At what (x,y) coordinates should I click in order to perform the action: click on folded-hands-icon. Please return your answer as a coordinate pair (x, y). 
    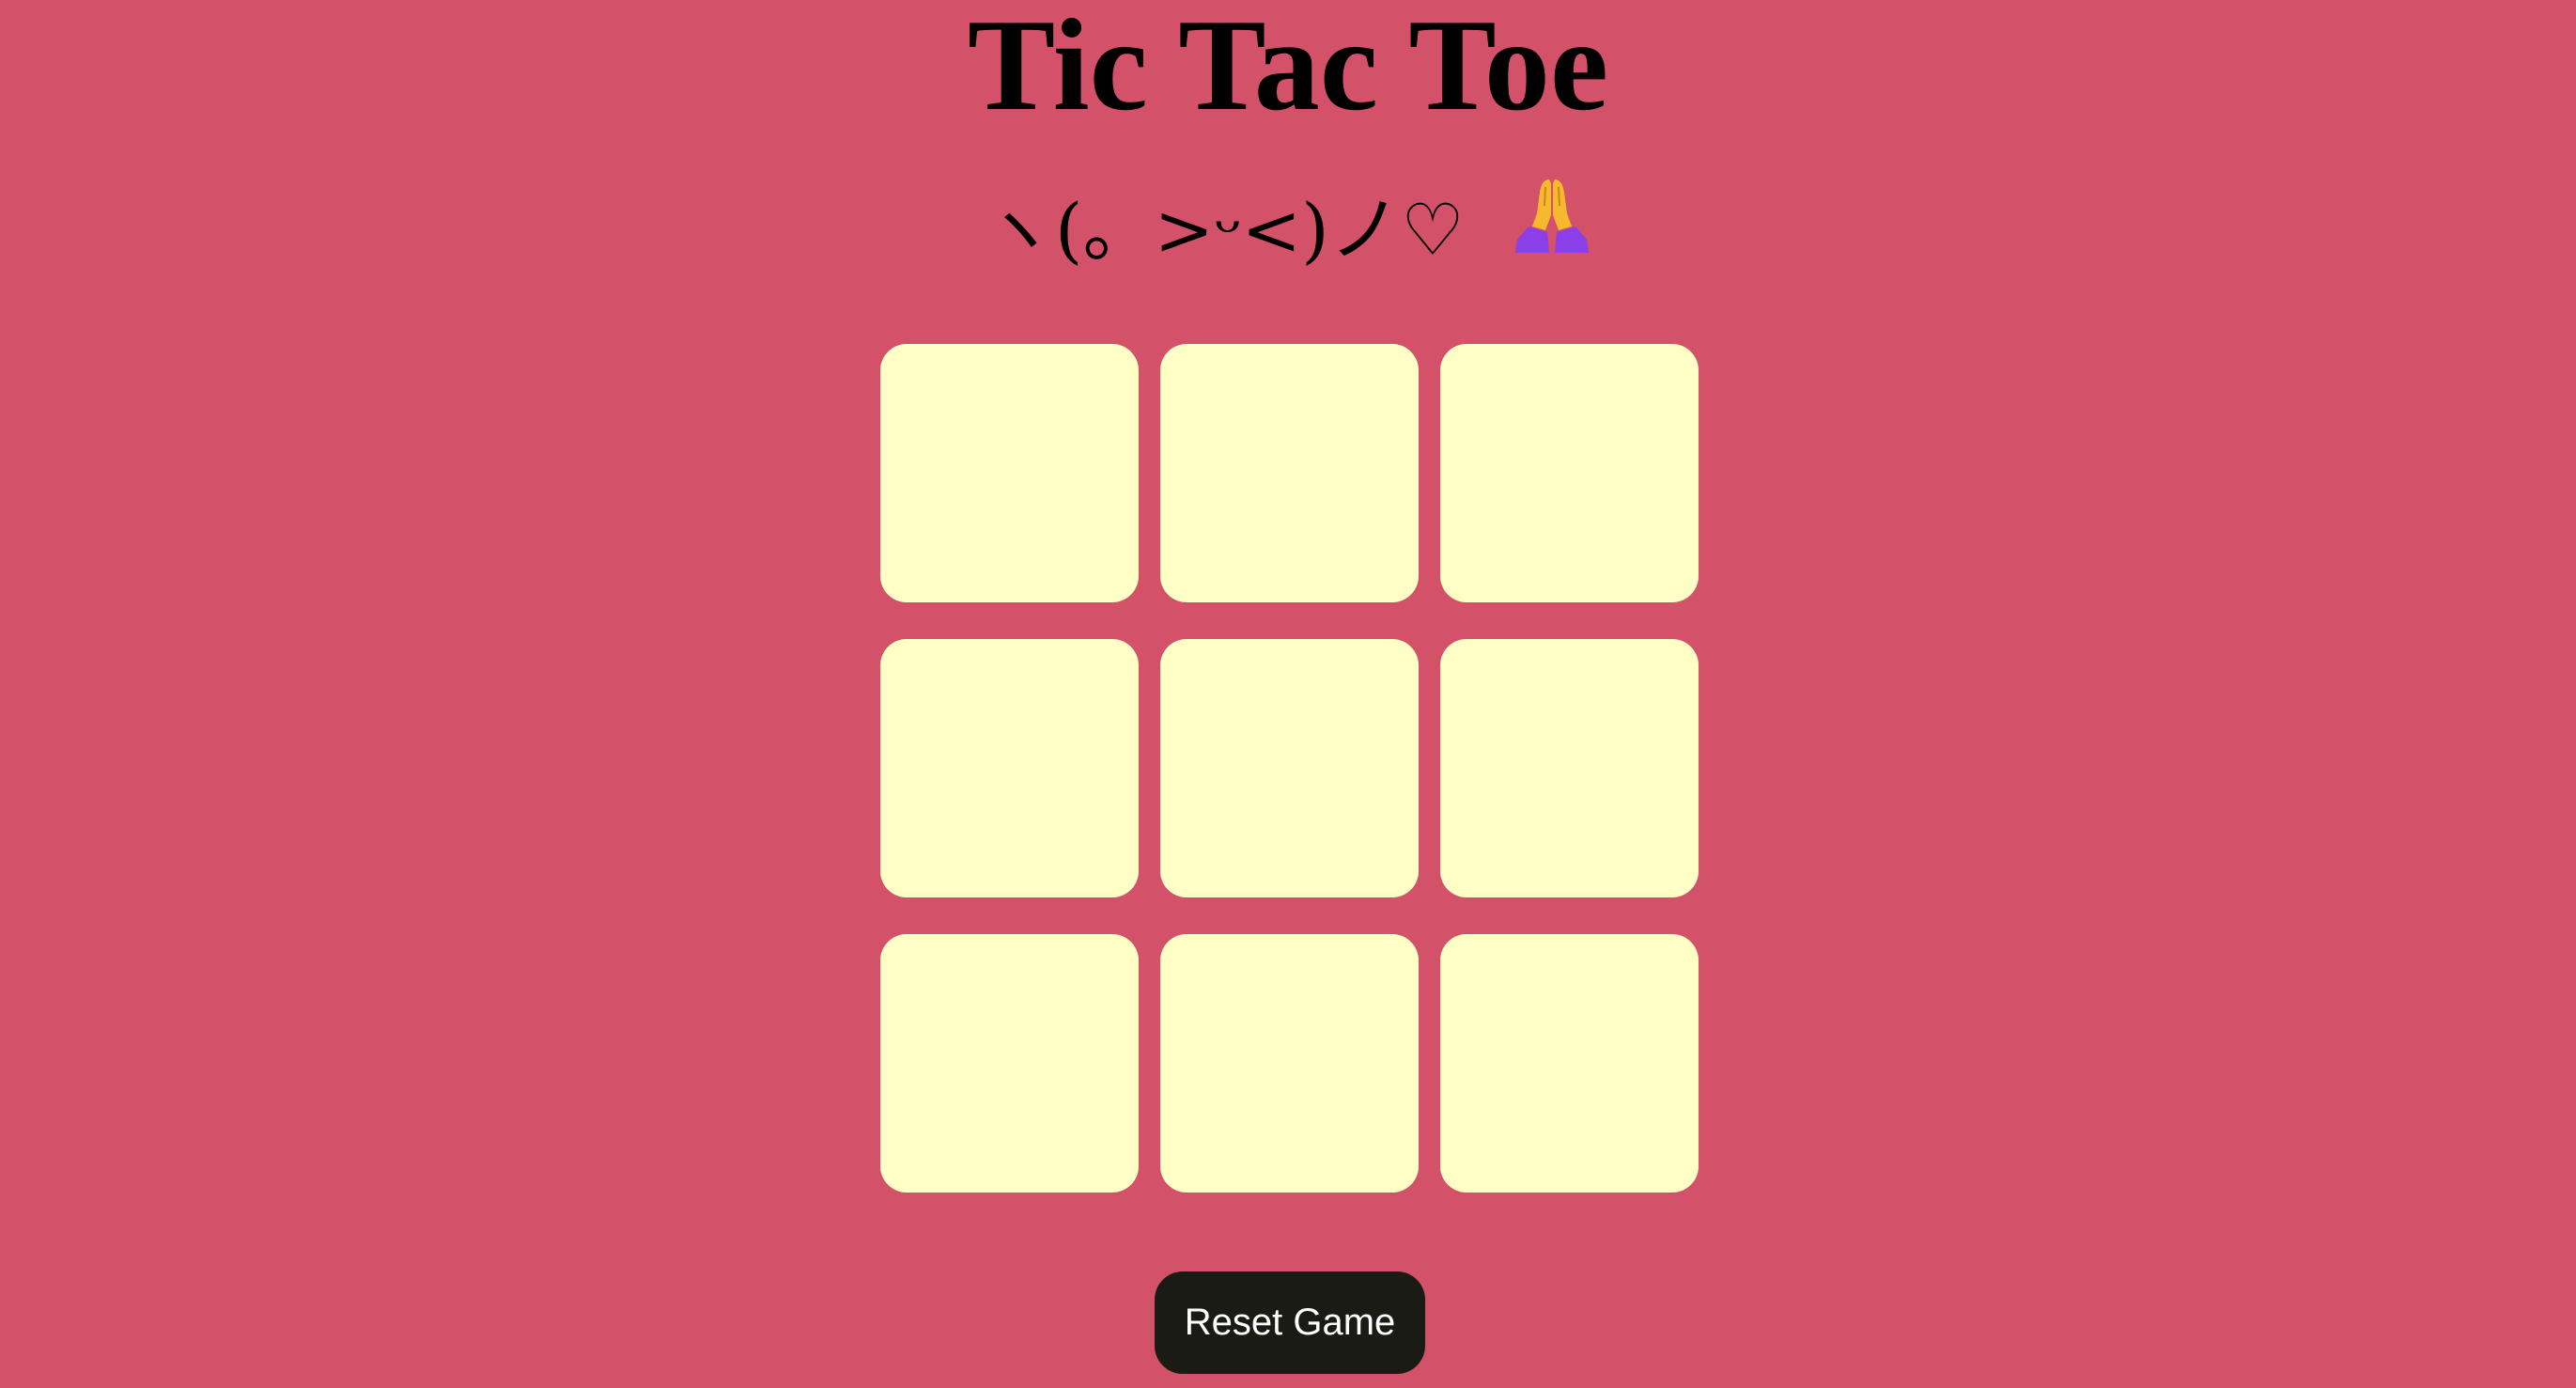
    Looking at the image, I should click on (1552, 230).